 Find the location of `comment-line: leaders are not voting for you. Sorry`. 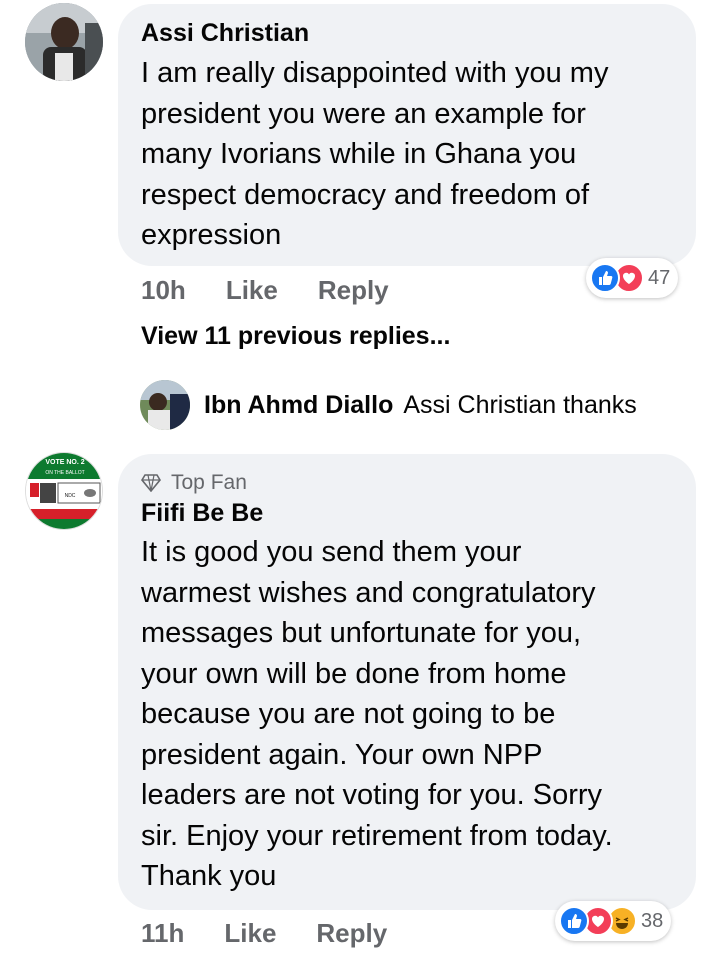

comment-line: leaders are not voting for you. Sorry is located at coordinates (372, 795).